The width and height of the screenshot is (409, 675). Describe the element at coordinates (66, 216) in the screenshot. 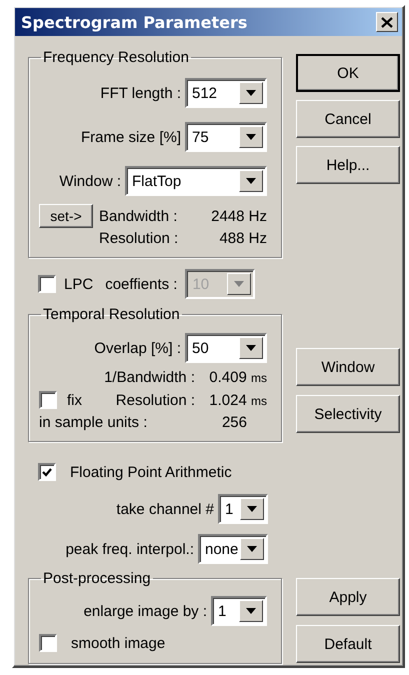

I see `set-button: set->` at that location.